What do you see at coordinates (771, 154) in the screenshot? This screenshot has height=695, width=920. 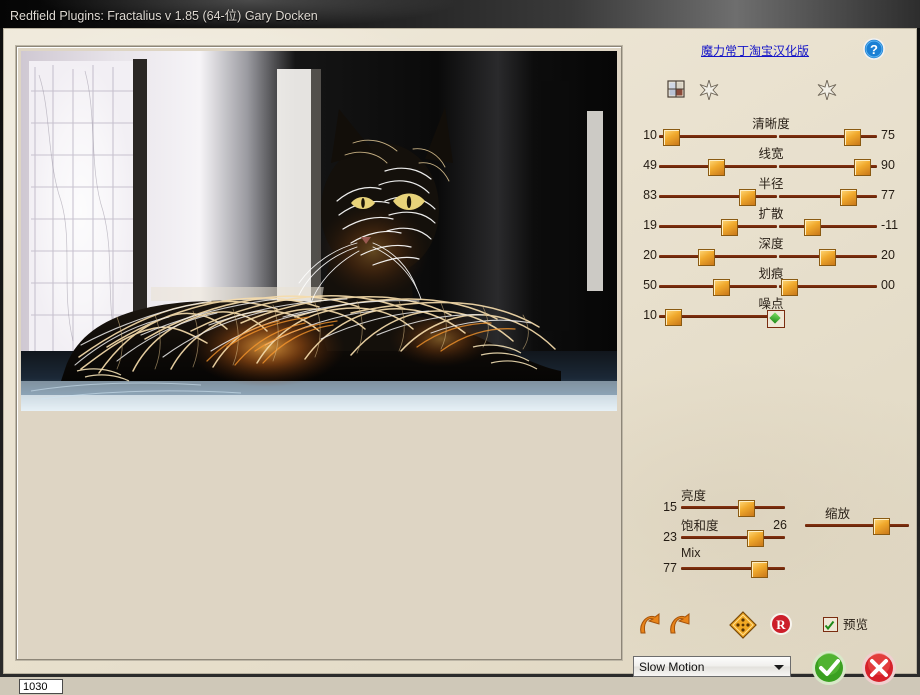 I see `slider-label: 线宽` at bounding box center [771, 154].